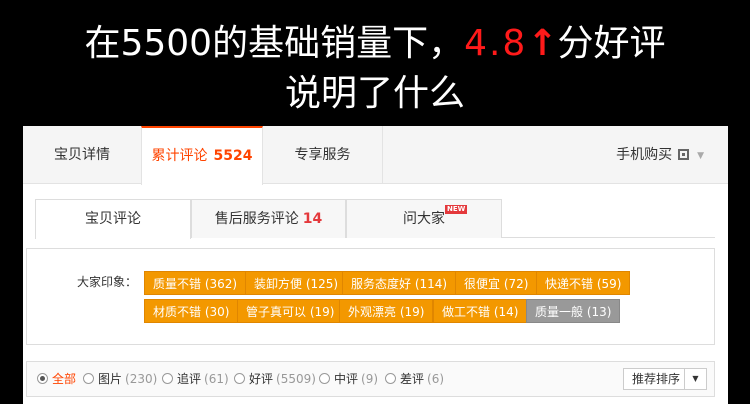 This screenshot has width=750, height=404. Describe the element at coordinates (296, 283) in the screenshot. I see `impression-tag: 装卸方便 (125)` at that location.